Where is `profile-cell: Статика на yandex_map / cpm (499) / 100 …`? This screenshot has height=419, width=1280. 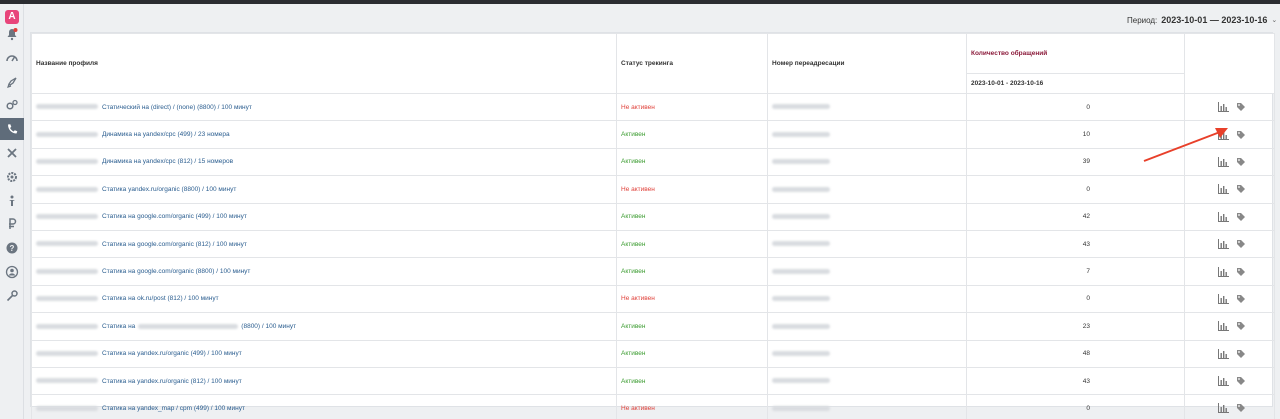 profile-cell: Статика на yandex_map / cpm (499) / 100 … is located at coordinates (324, 406).